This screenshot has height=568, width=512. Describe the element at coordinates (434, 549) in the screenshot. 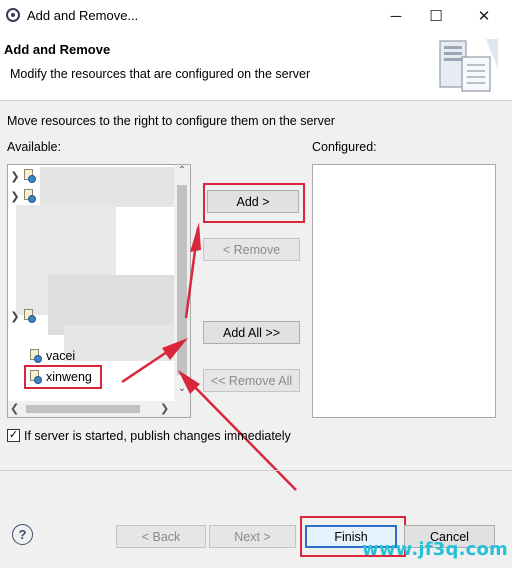

I see `watermark: www.jf3q.com` at that location.